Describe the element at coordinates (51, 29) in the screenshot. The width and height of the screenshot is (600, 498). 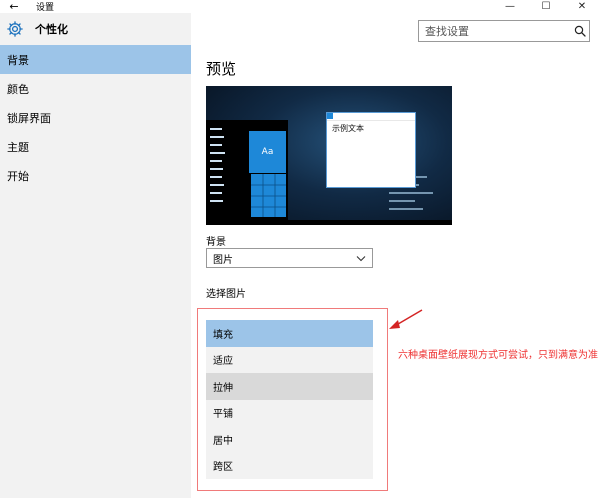
I see `sidebar-title: 个性化` at that location.